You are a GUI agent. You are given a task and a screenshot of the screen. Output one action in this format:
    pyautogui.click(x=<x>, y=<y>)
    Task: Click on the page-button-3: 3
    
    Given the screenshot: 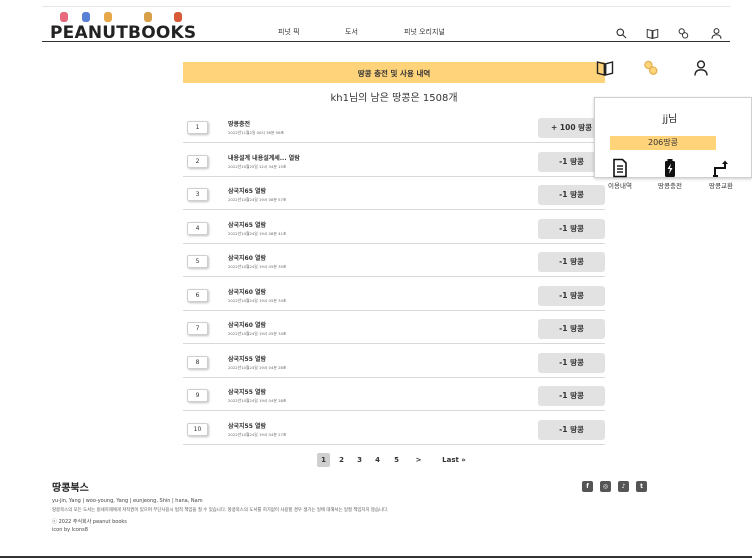 What is the action you would take?
    pyautogui.click(x=359, y=460)
    